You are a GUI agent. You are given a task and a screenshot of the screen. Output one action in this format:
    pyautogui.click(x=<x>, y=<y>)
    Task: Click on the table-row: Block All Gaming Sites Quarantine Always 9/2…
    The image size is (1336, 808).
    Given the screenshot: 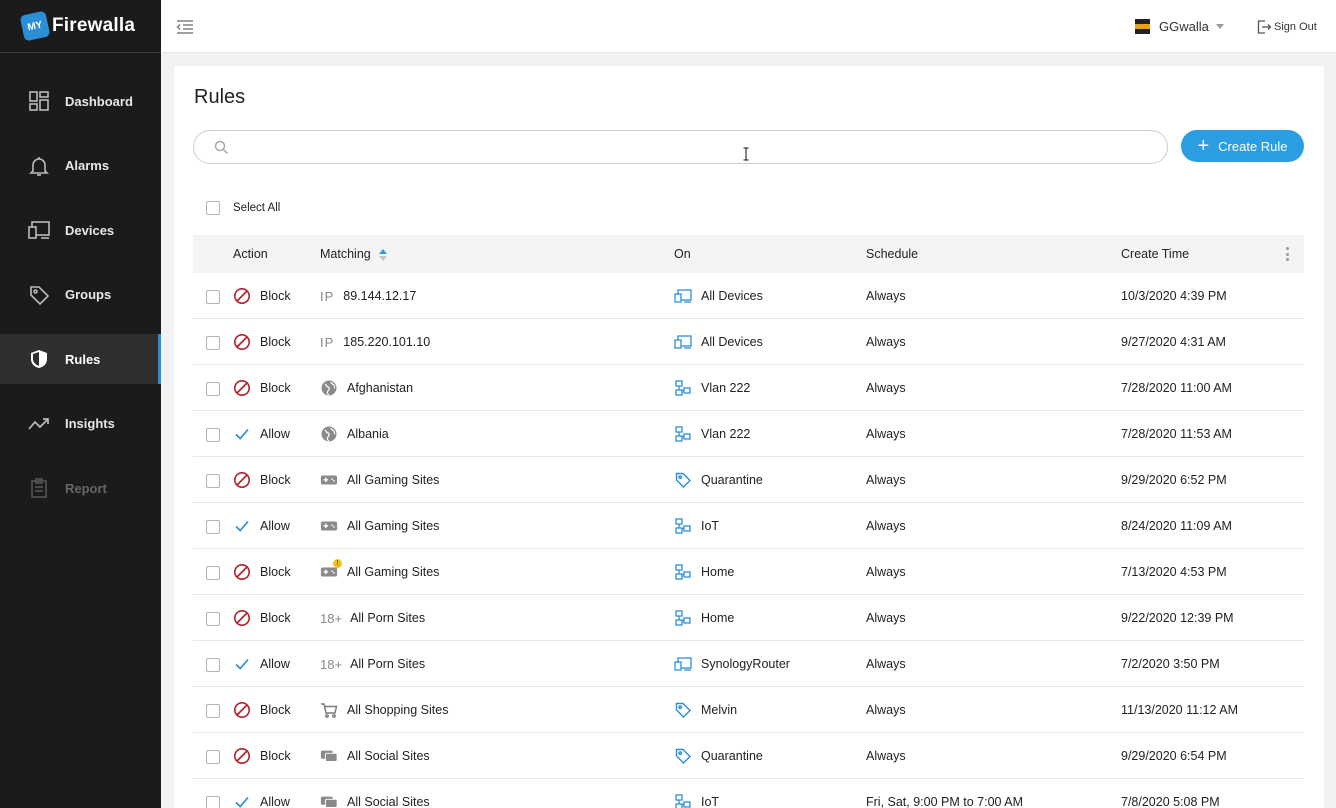 What is the action you would take?
    pyautogui.click(x=748, y=480)
    